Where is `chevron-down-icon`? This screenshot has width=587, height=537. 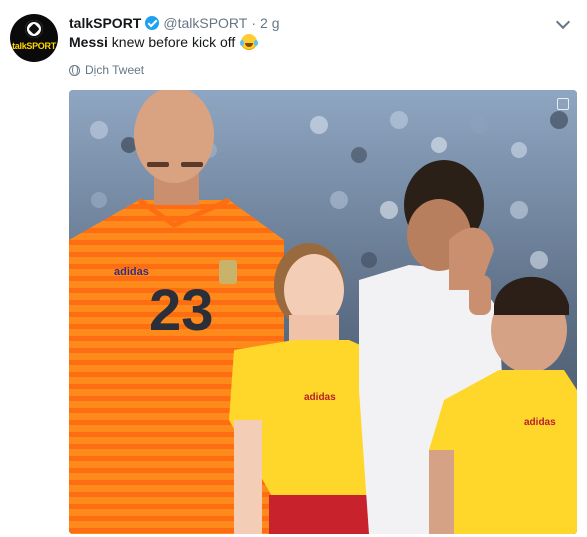 chevron-down-icon is located at coordinates (563, 22).